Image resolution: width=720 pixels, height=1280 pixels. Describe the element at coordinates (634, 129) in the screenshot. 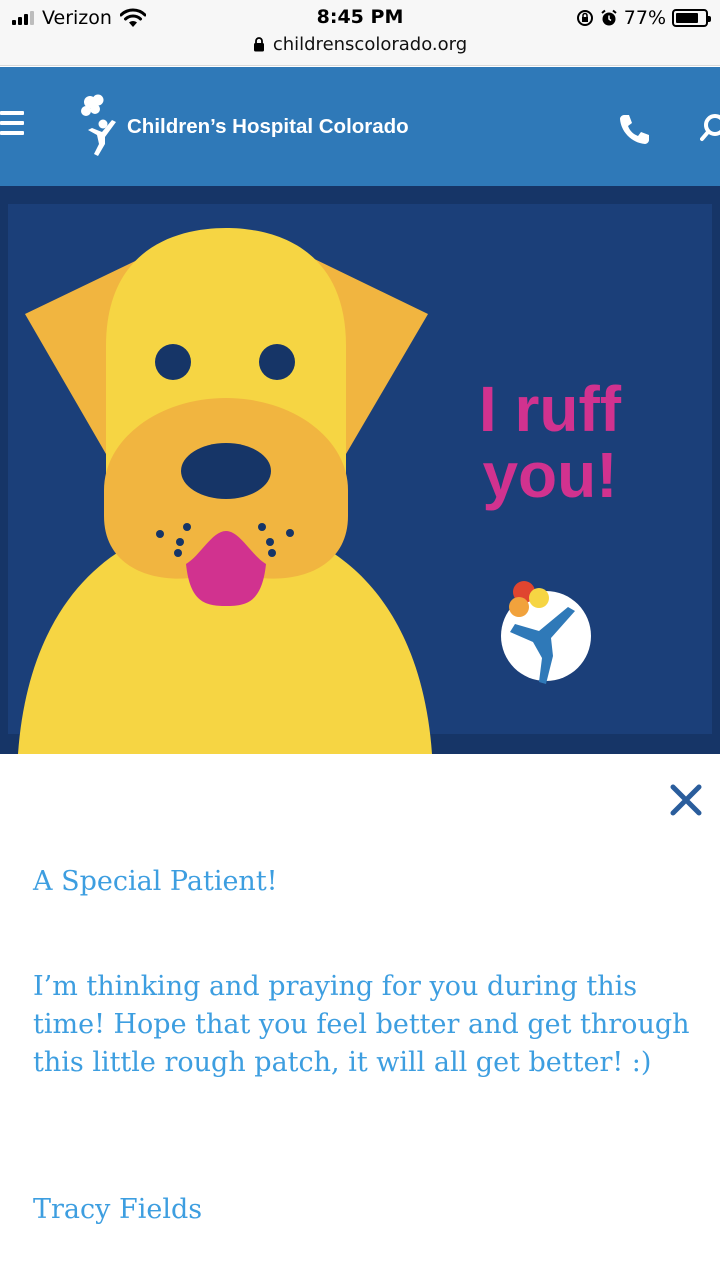

I see `phone-icon` at that location.